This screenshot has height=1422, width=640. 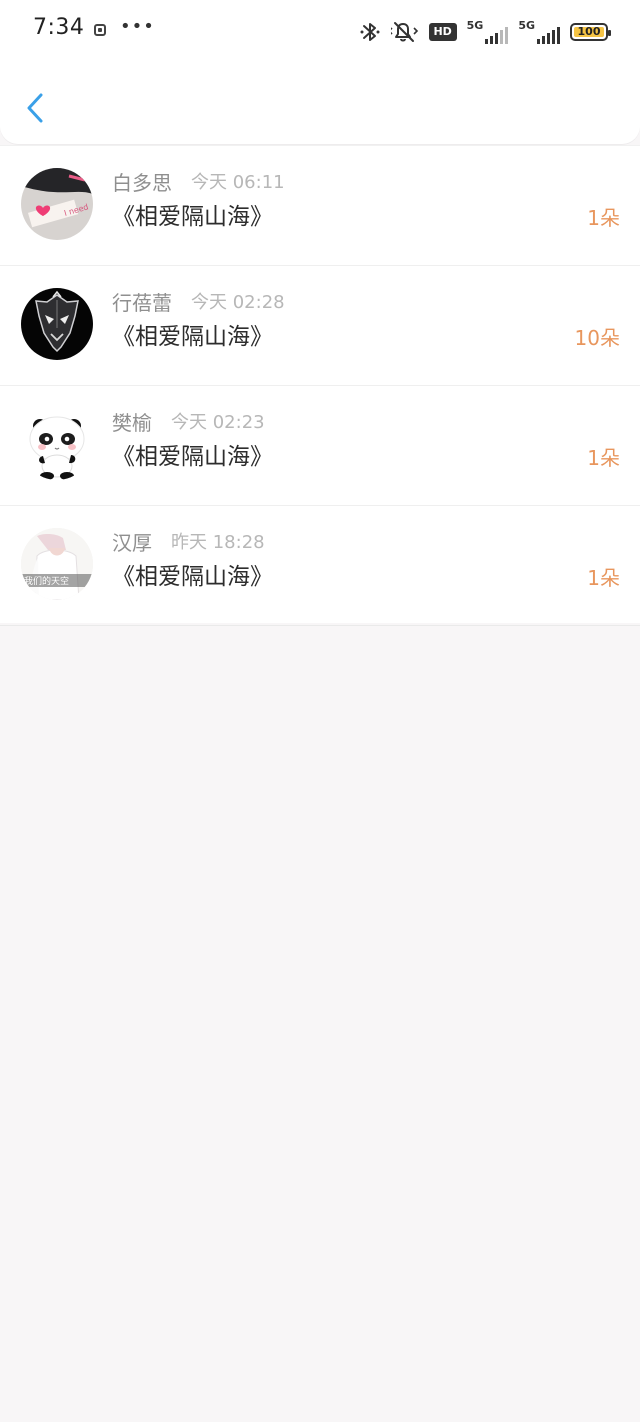 I want to click on panda-avatar-icon, so click(x=57, y=444).